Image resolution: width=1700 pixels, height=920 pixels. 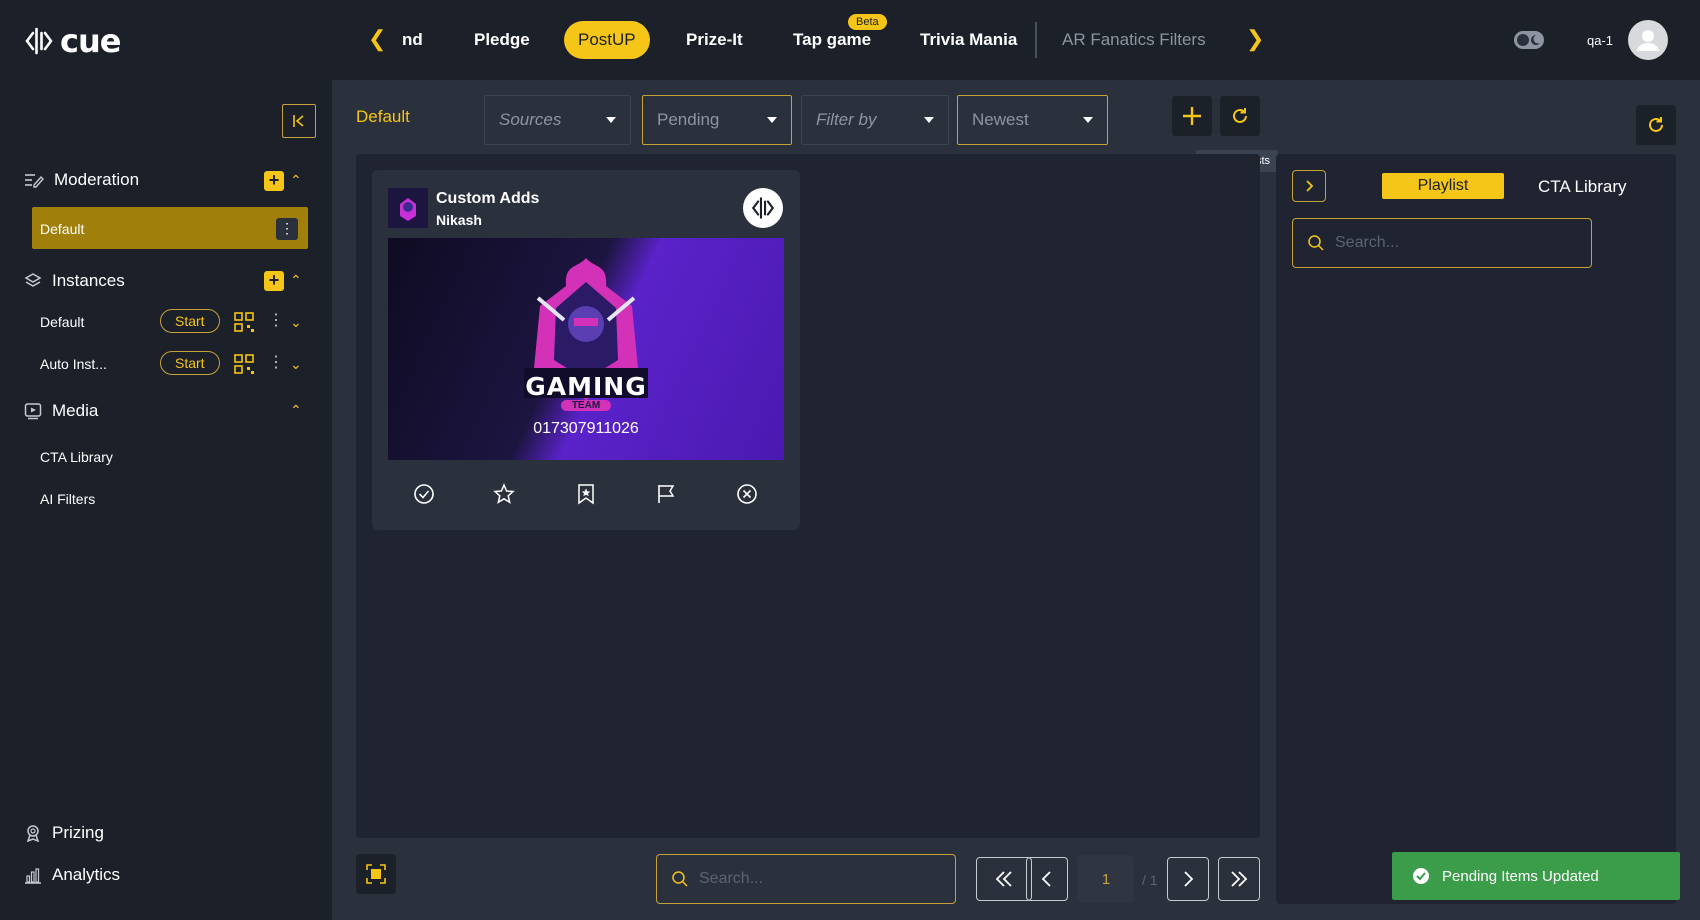 What do you see at coordinates (530, 119) in the screenshot?
I see `sources-select-value: Sources` at bounding box center [530, 119].